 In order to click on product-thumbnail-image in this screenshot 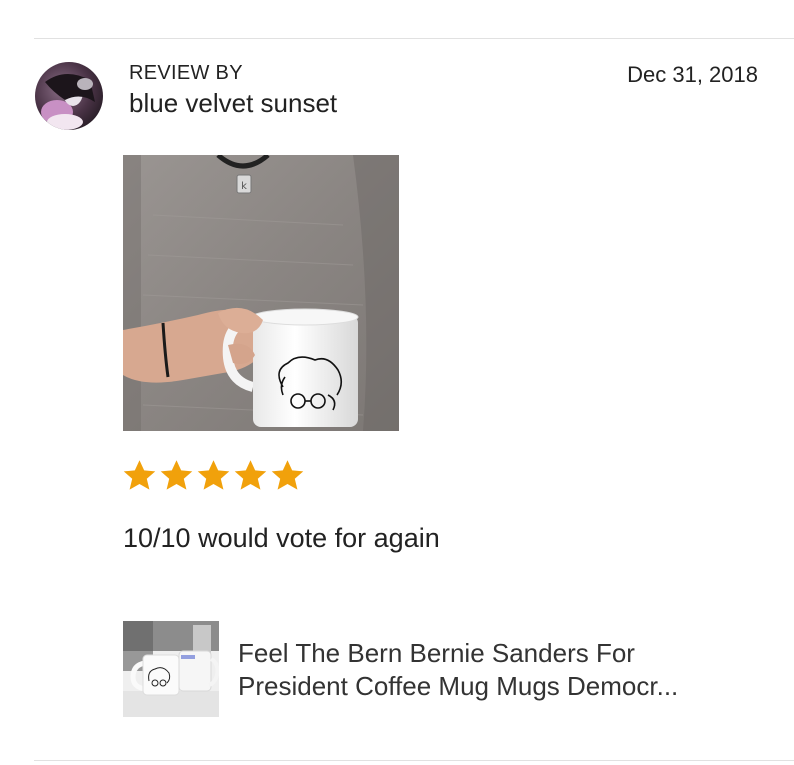, I will do `click(171, 669)`.